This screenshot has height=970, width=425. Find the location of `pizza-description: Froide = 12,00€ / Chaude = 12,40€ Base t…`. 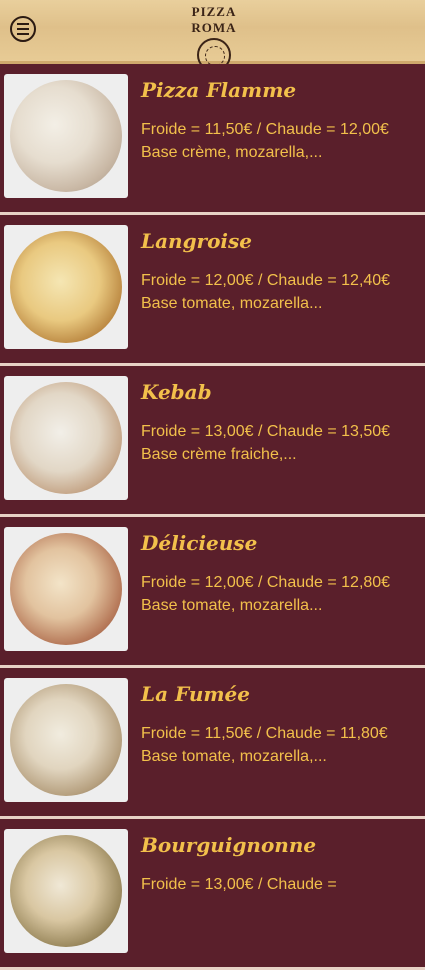

pizza-description: Froide = 12,00€ / Chaude = 12,40€ Base t… is located at coordinates (266, 292).